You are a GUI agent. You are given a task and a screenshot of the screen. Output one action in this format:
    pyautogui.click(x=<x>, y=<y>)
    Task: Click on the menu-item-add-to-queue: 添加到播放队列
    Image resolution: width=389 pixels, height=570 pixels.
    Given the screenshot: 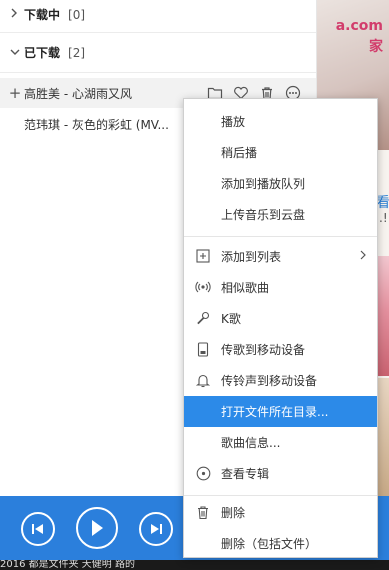 What is the action you would take?
    pyautogui.click(x=280, y=183)
    